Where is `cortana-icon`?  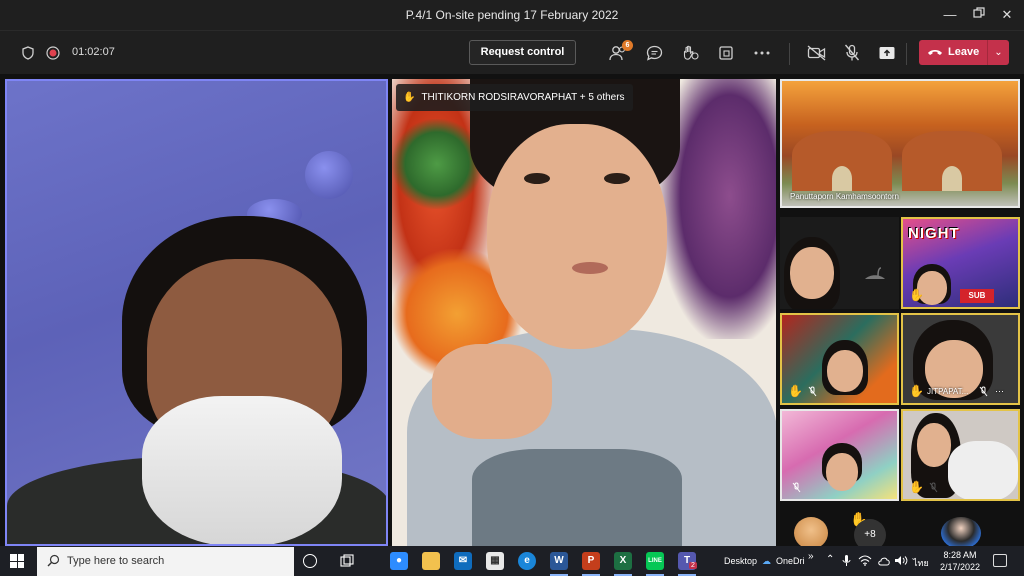 cortana-icon is located at coordinates (310, 561).